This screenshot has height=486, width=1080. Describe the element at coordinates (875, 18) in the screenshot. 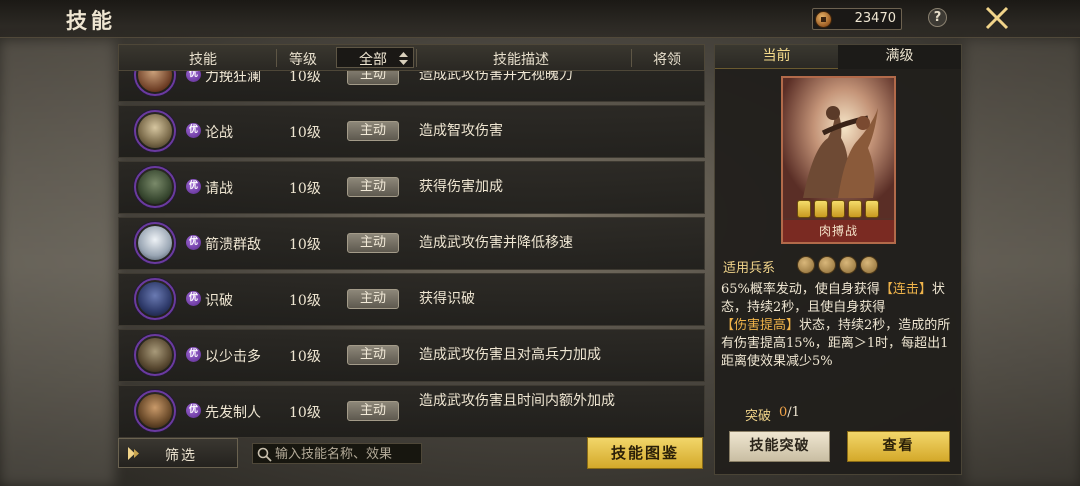

I see `currency-value: 23470` at that location.